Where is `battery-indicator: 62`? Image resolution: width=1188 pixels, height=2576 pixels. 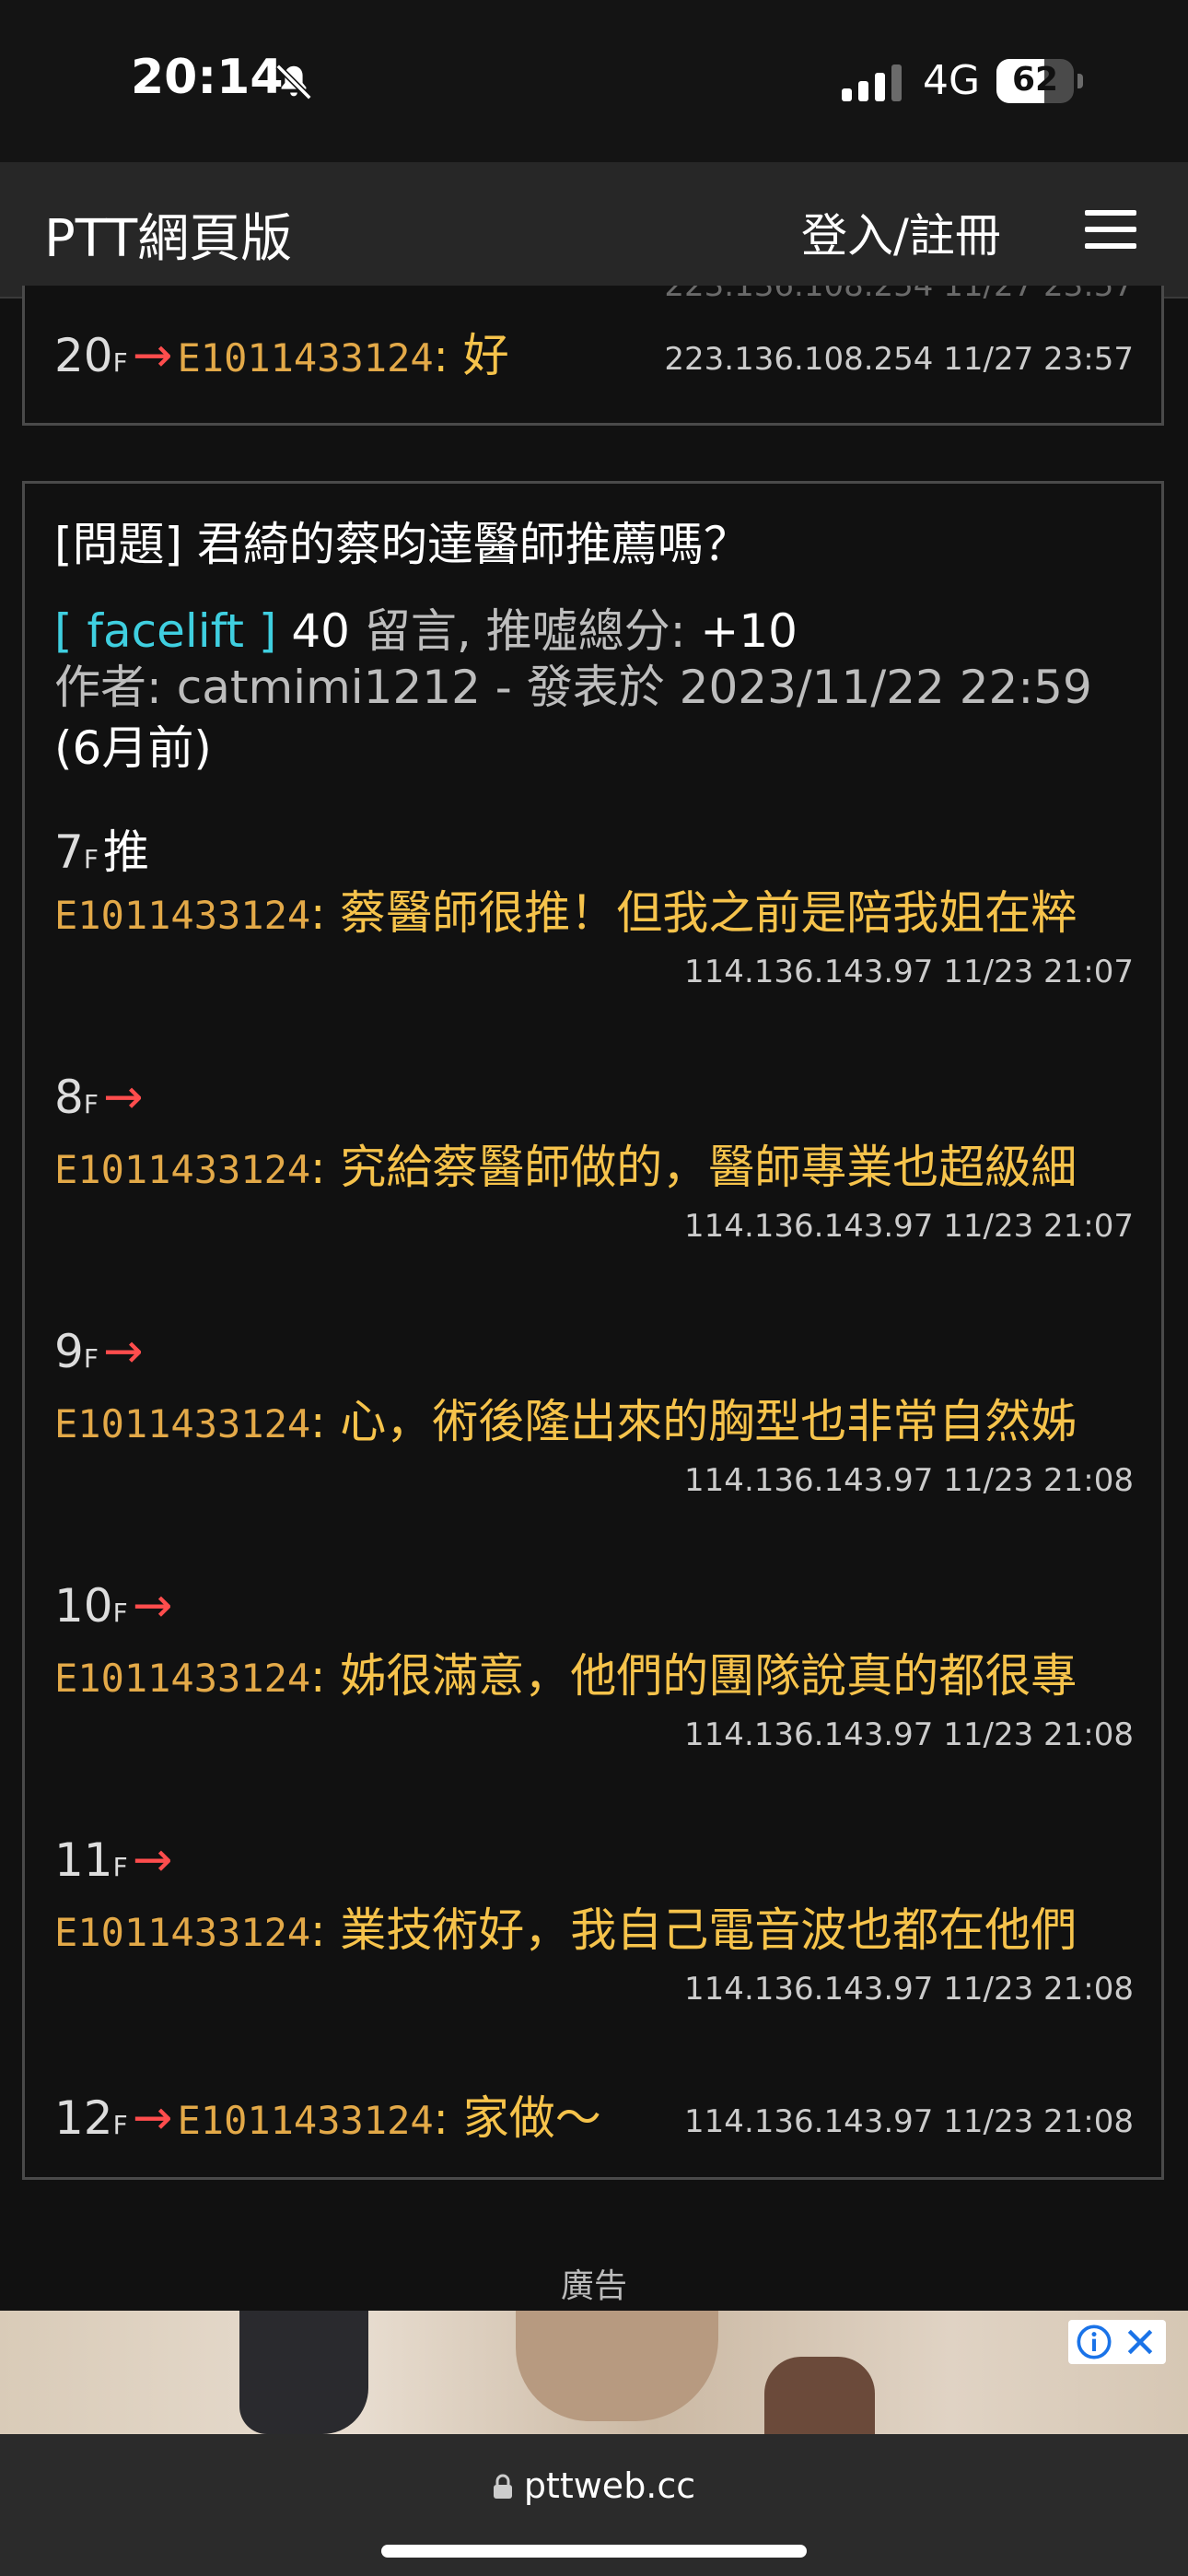 battery-indicator: 62 is located at coordinates (1039, 81).